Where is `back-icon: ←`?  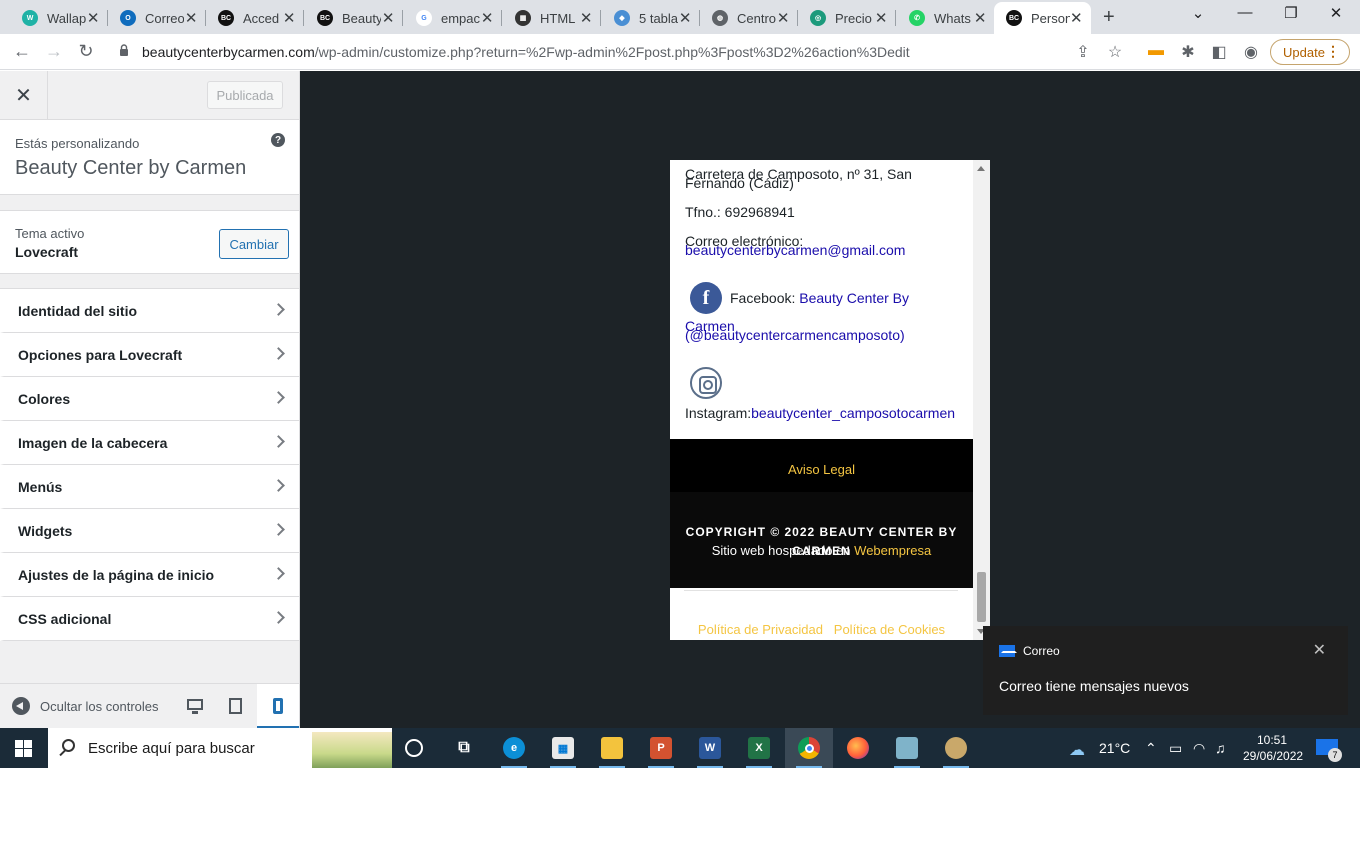 back-icon: ← is located at coordinates (22, 51).